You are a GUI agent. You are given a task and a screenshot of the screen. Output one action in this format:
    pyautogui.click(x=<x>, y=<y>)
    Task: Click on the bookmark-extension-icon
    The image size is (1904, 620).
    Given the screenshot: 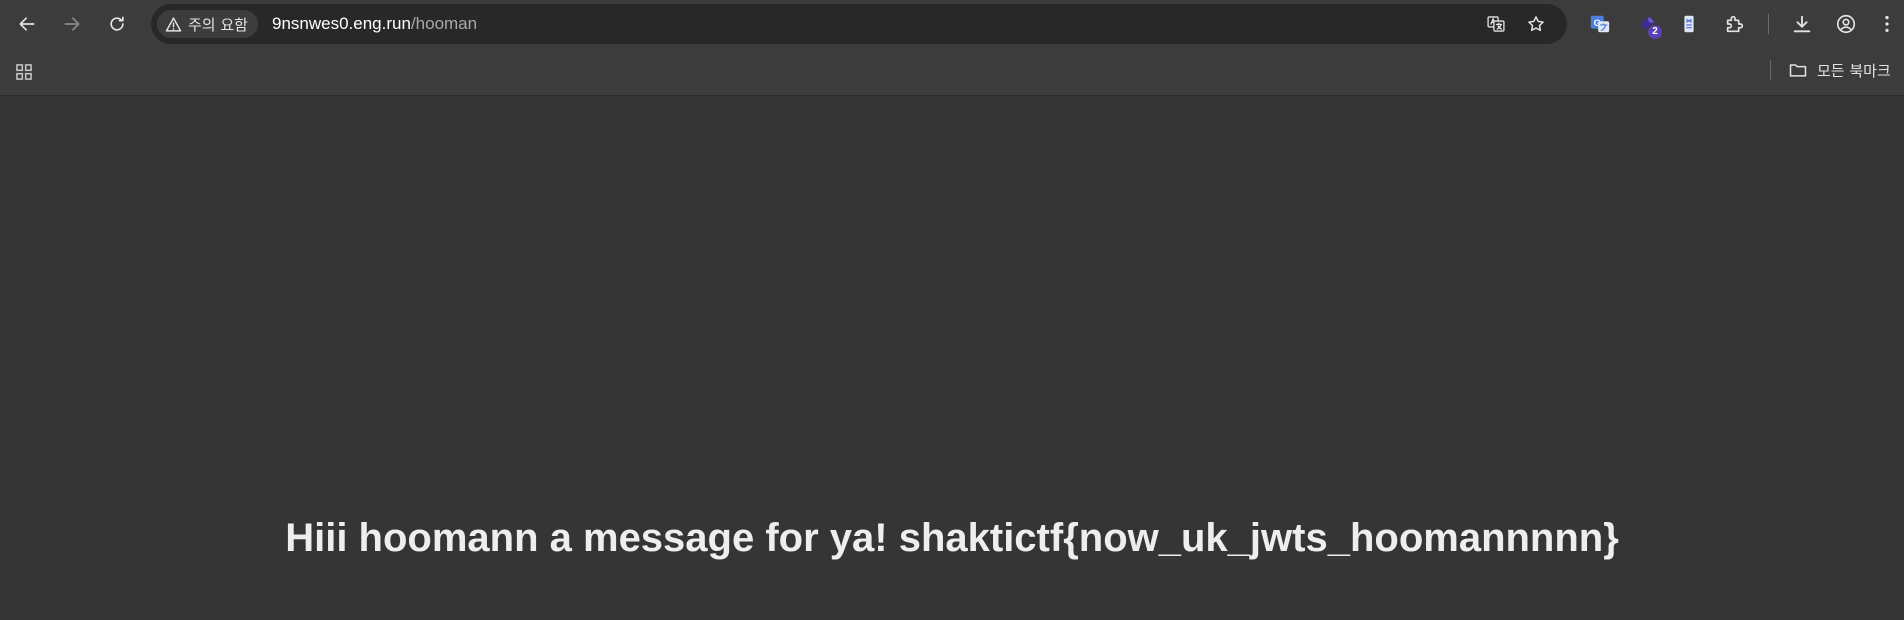 What is the action you would take?
    pyautogui.click(x=1689, y=24)
    